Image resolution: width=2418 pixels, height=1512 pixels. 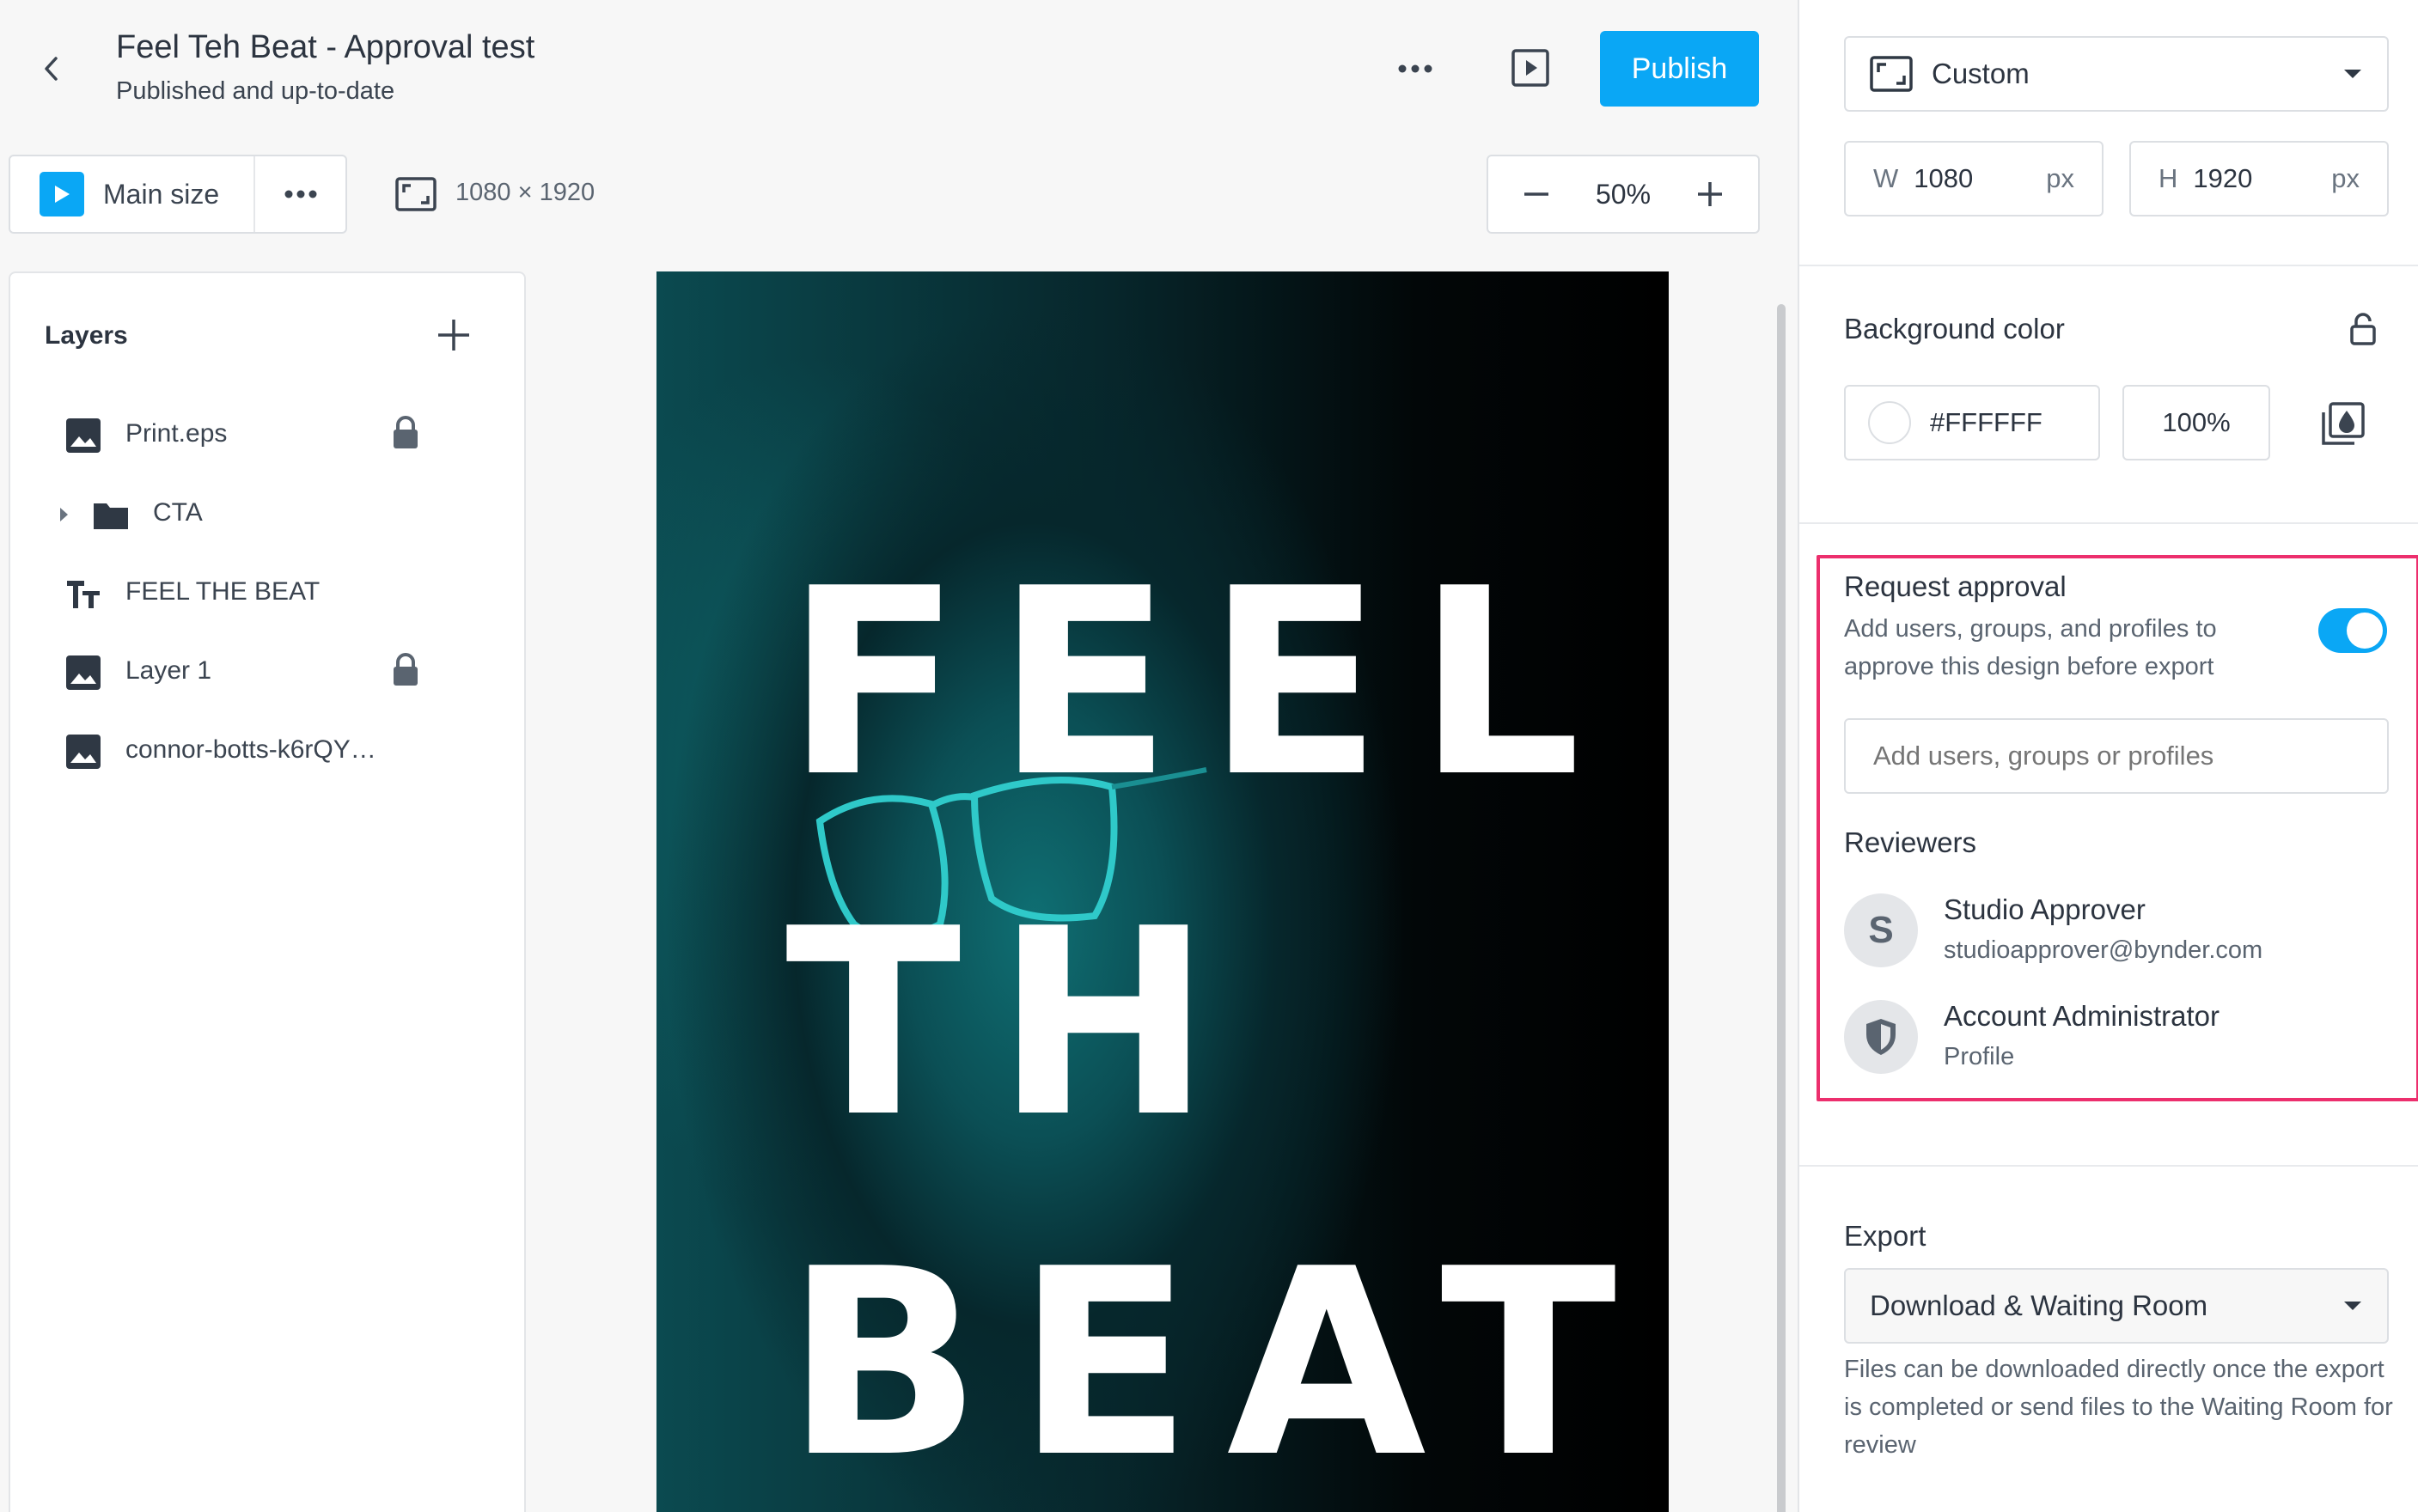 I want to click on publish-button: Publish, so click(x=1679, y=69).